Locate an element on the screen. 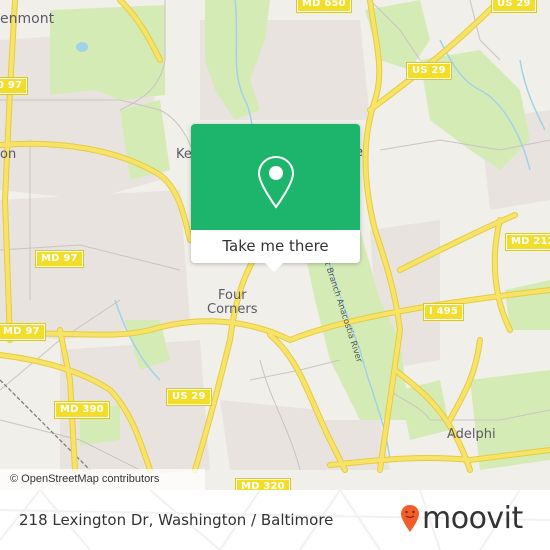 The width and height of the screenshot is (550, 550). road-shield-md650: MD 650 is located at coordinates (324, 6).